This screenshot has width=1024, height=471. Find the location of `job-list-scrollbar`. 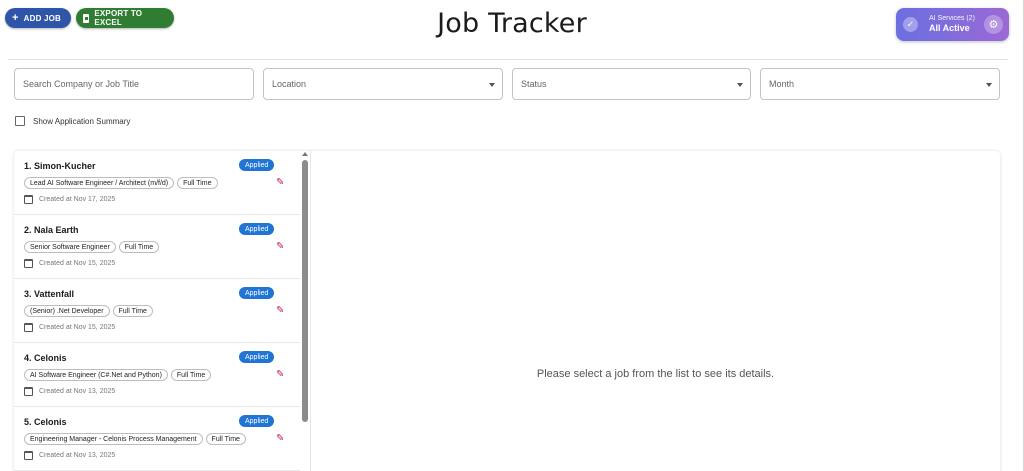

job-list-scrollbar is located at coordinates (305, 311).